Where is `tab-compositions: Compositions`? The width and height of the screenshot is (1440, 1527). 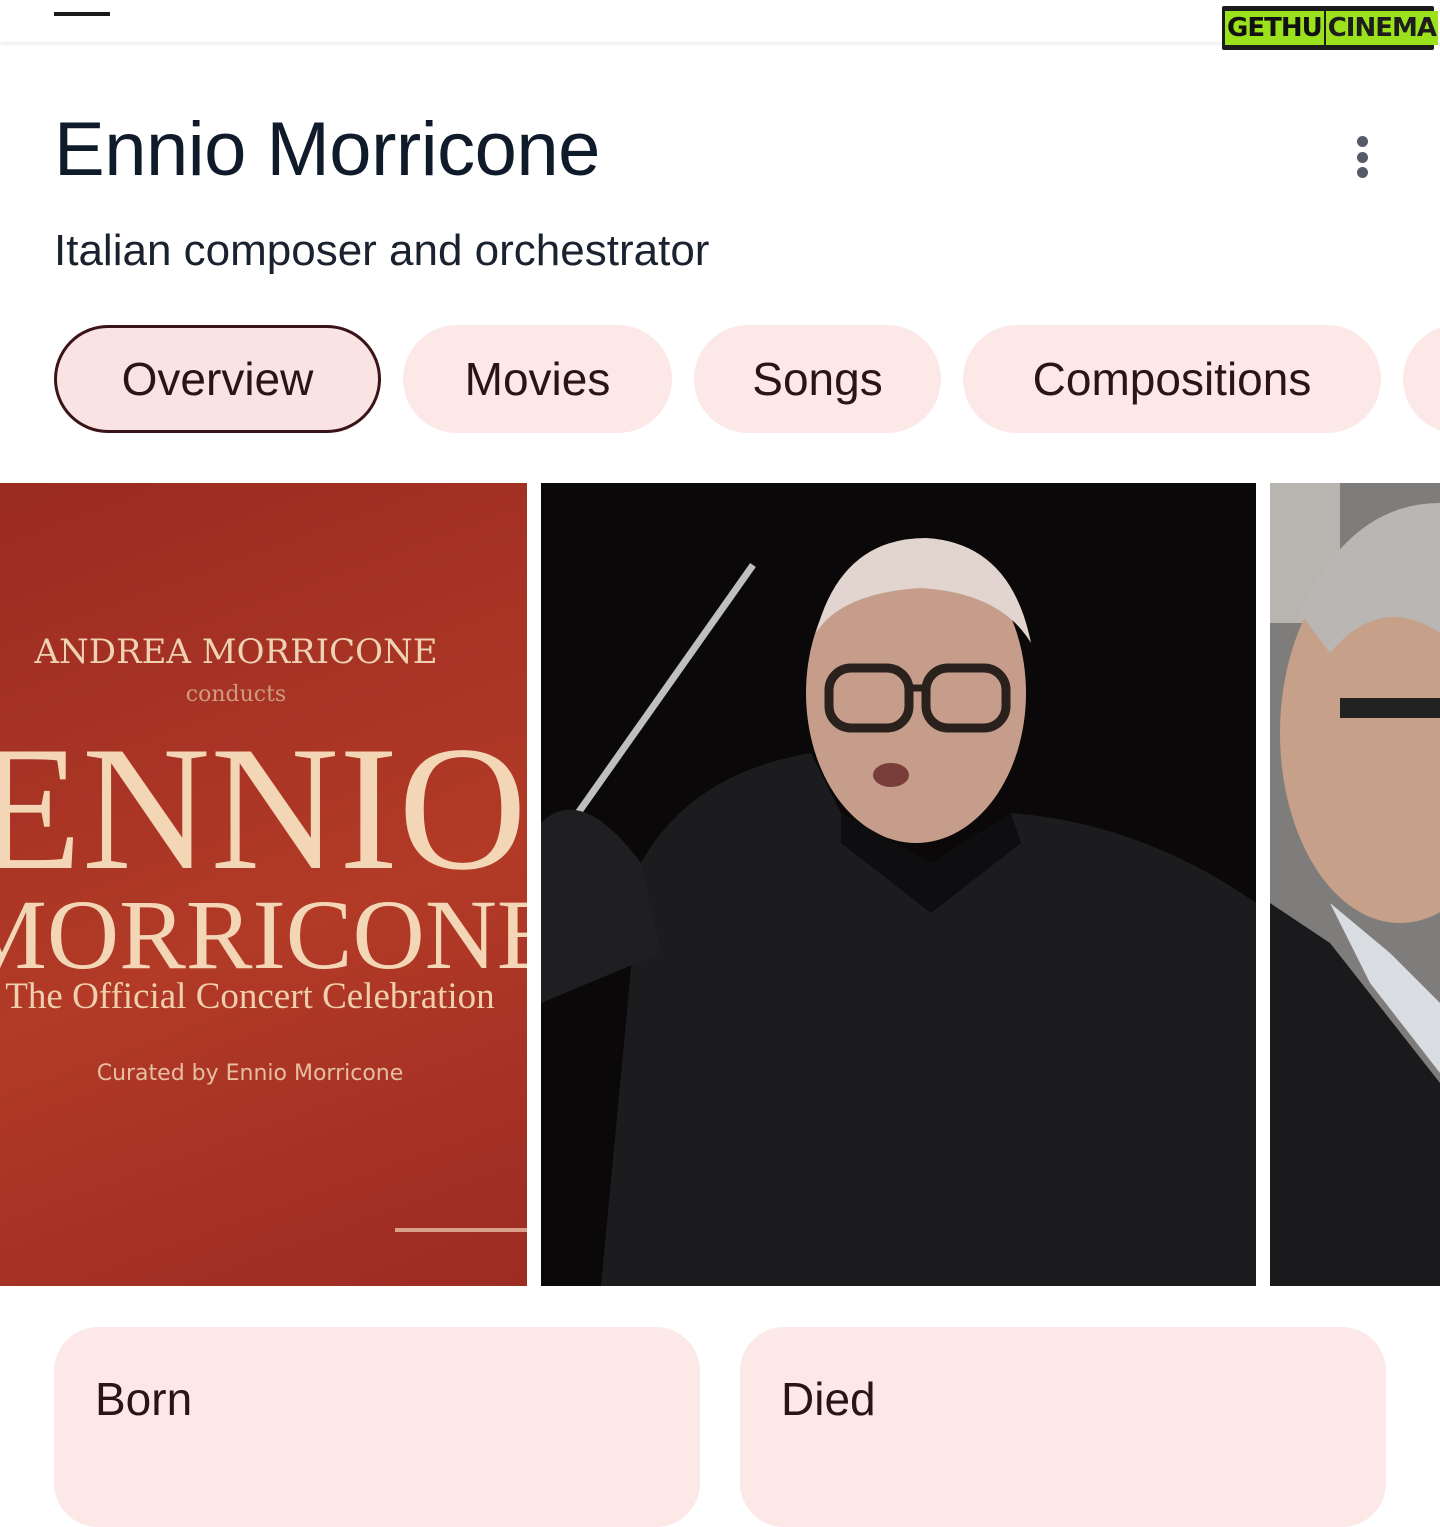 tab-compositions: Compositions is located at coordinates (1172, 379).